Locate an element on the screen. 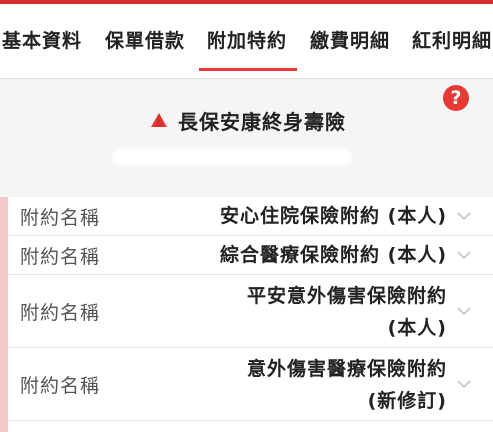  rider-name-line: 平安意外傷害保險附約 is located at coordinates (346, 296).